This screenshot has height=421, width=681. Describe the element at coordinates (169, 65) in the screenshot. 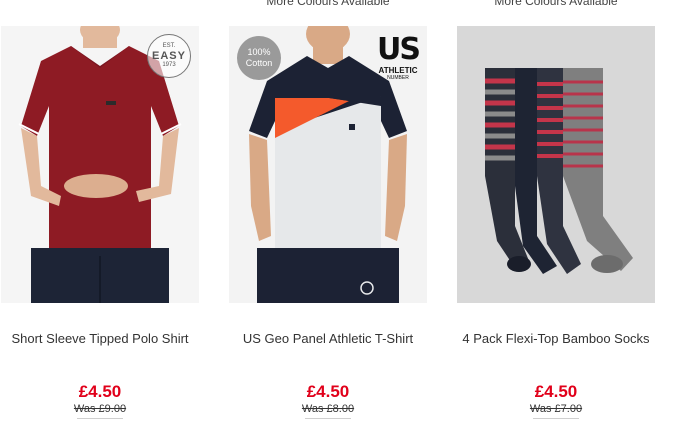

I see `badge-bottom-text: 1973` at that location.